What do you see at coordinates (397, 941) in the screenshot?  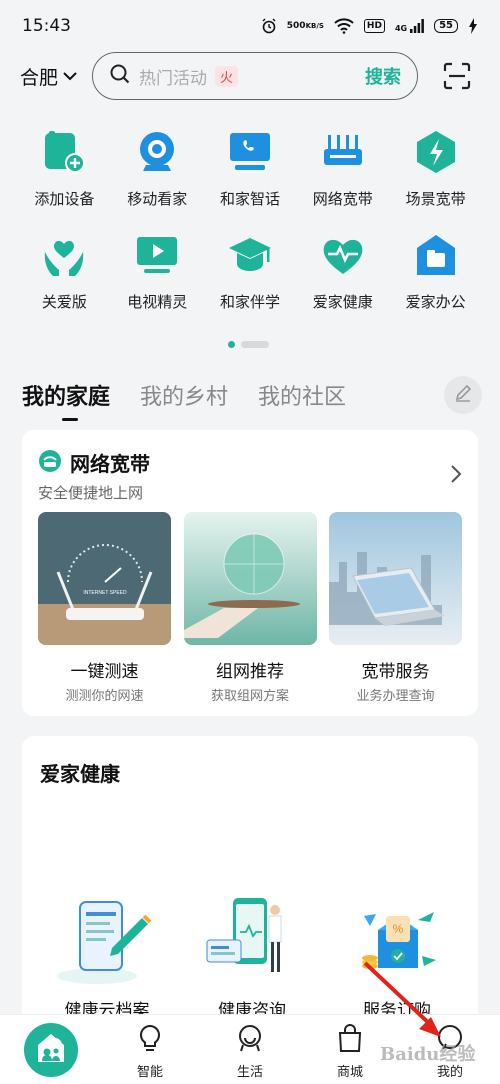 I see `service-order-illustration: %` at bounding box center [397, 941].